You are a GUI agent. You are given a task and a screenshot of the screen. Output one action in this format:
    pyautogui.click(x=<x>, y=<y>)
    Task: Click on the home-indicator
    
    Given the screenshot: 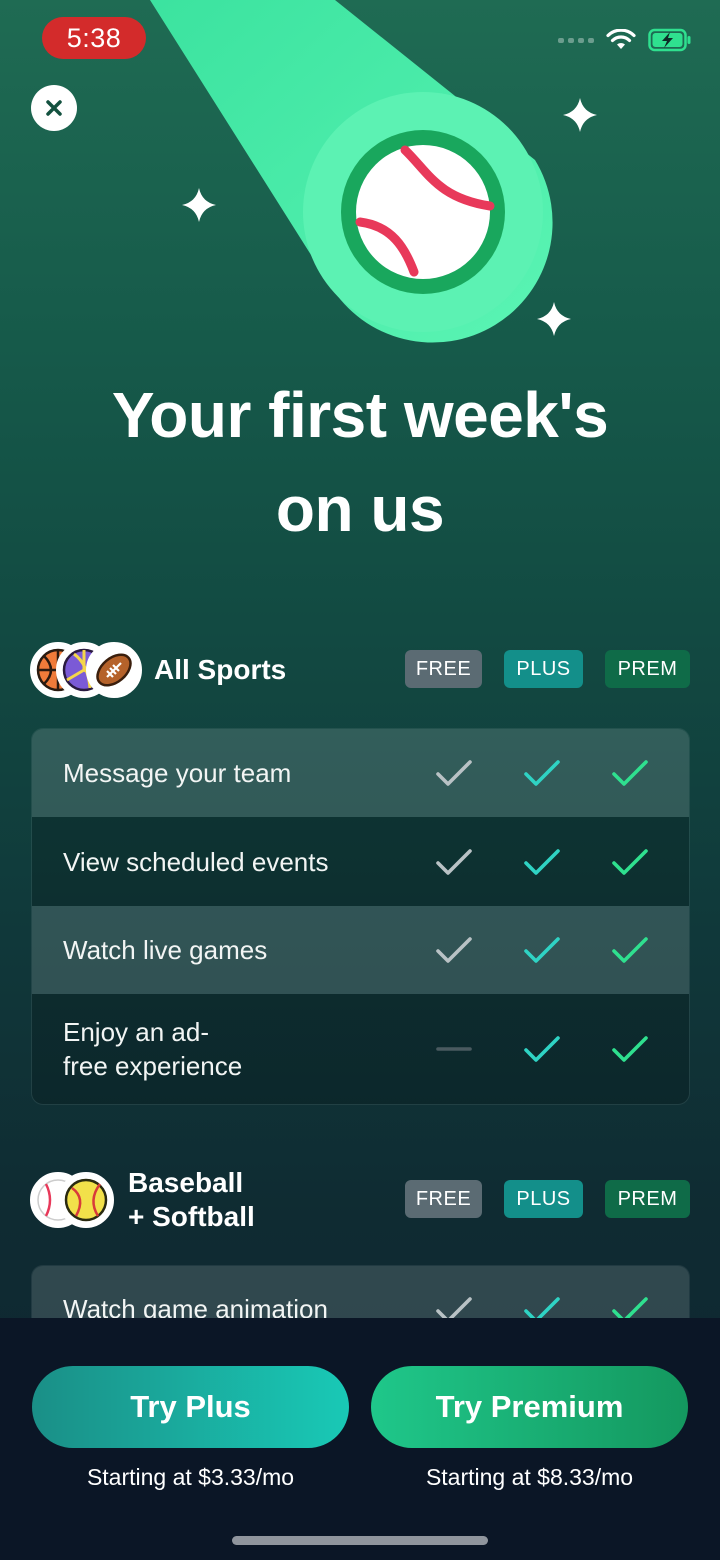 What is the action you would take?
    pyautogui.click(x=360, y=1540)
    